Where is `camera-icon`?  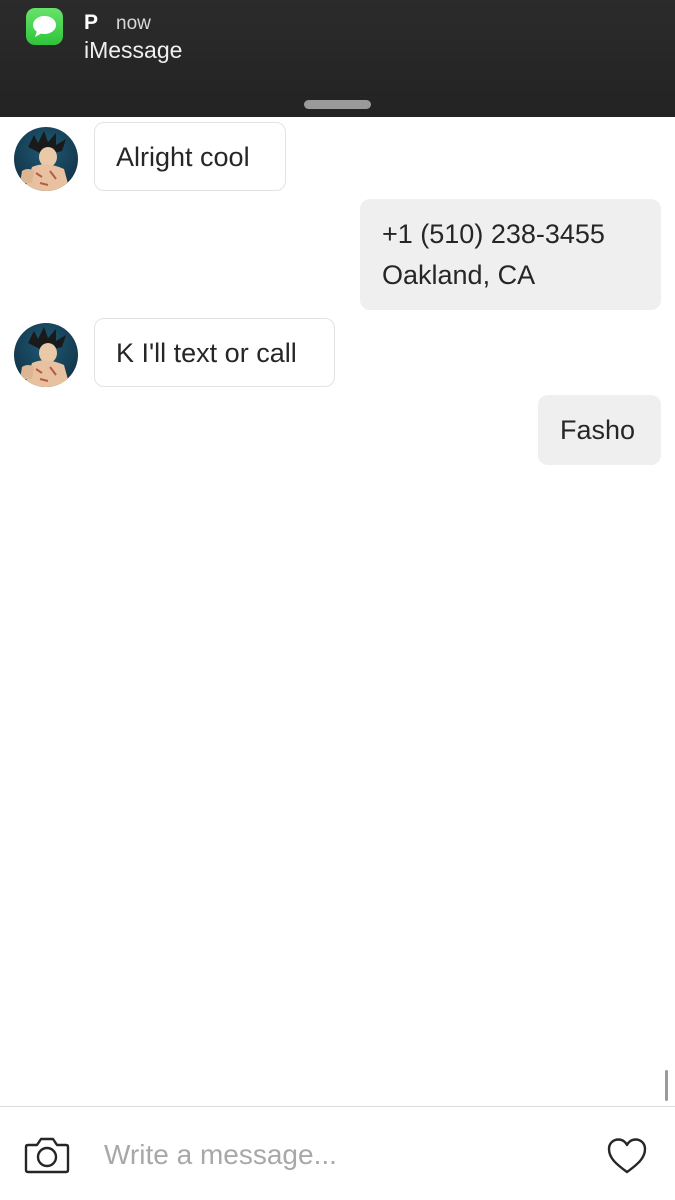
camera-icon is located at coordinates (47, 1155).